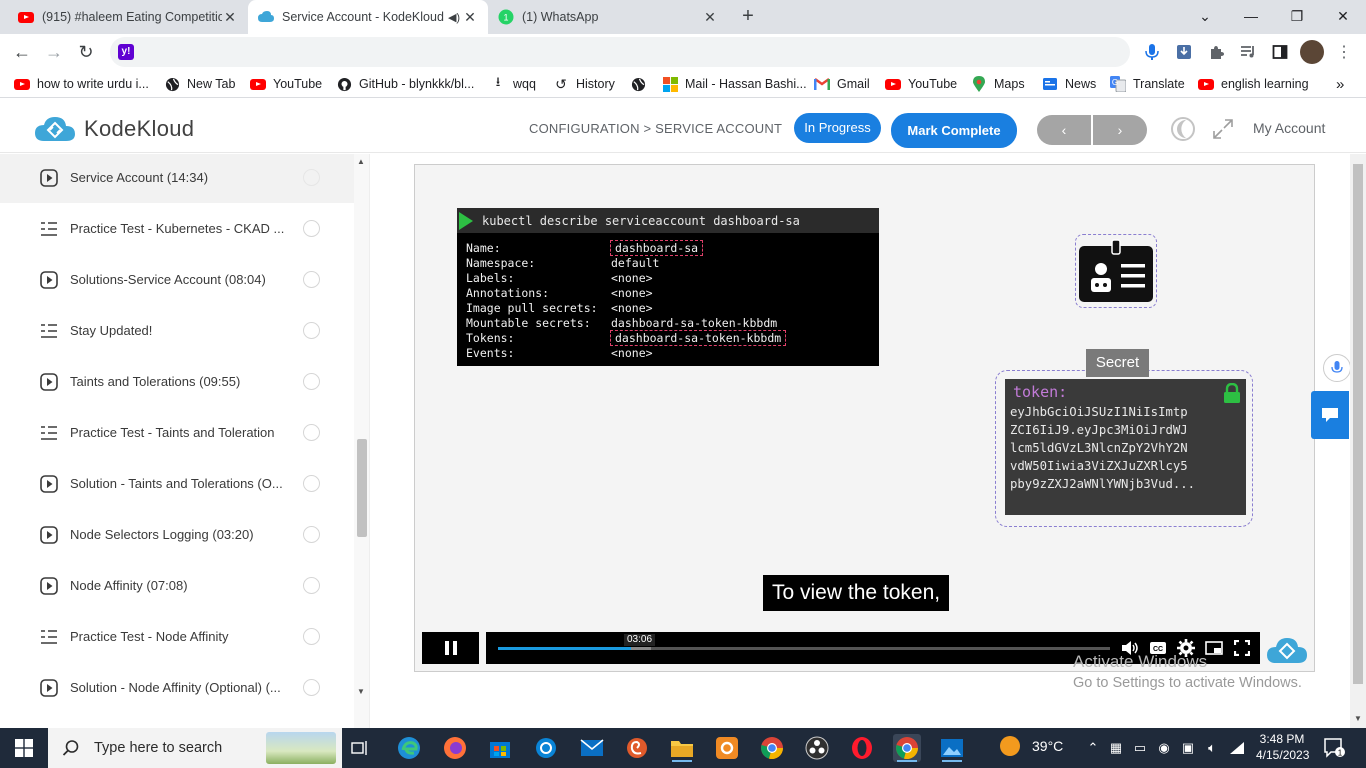  I want to click on extensions-puzzle-icon, so click(1216, 52).